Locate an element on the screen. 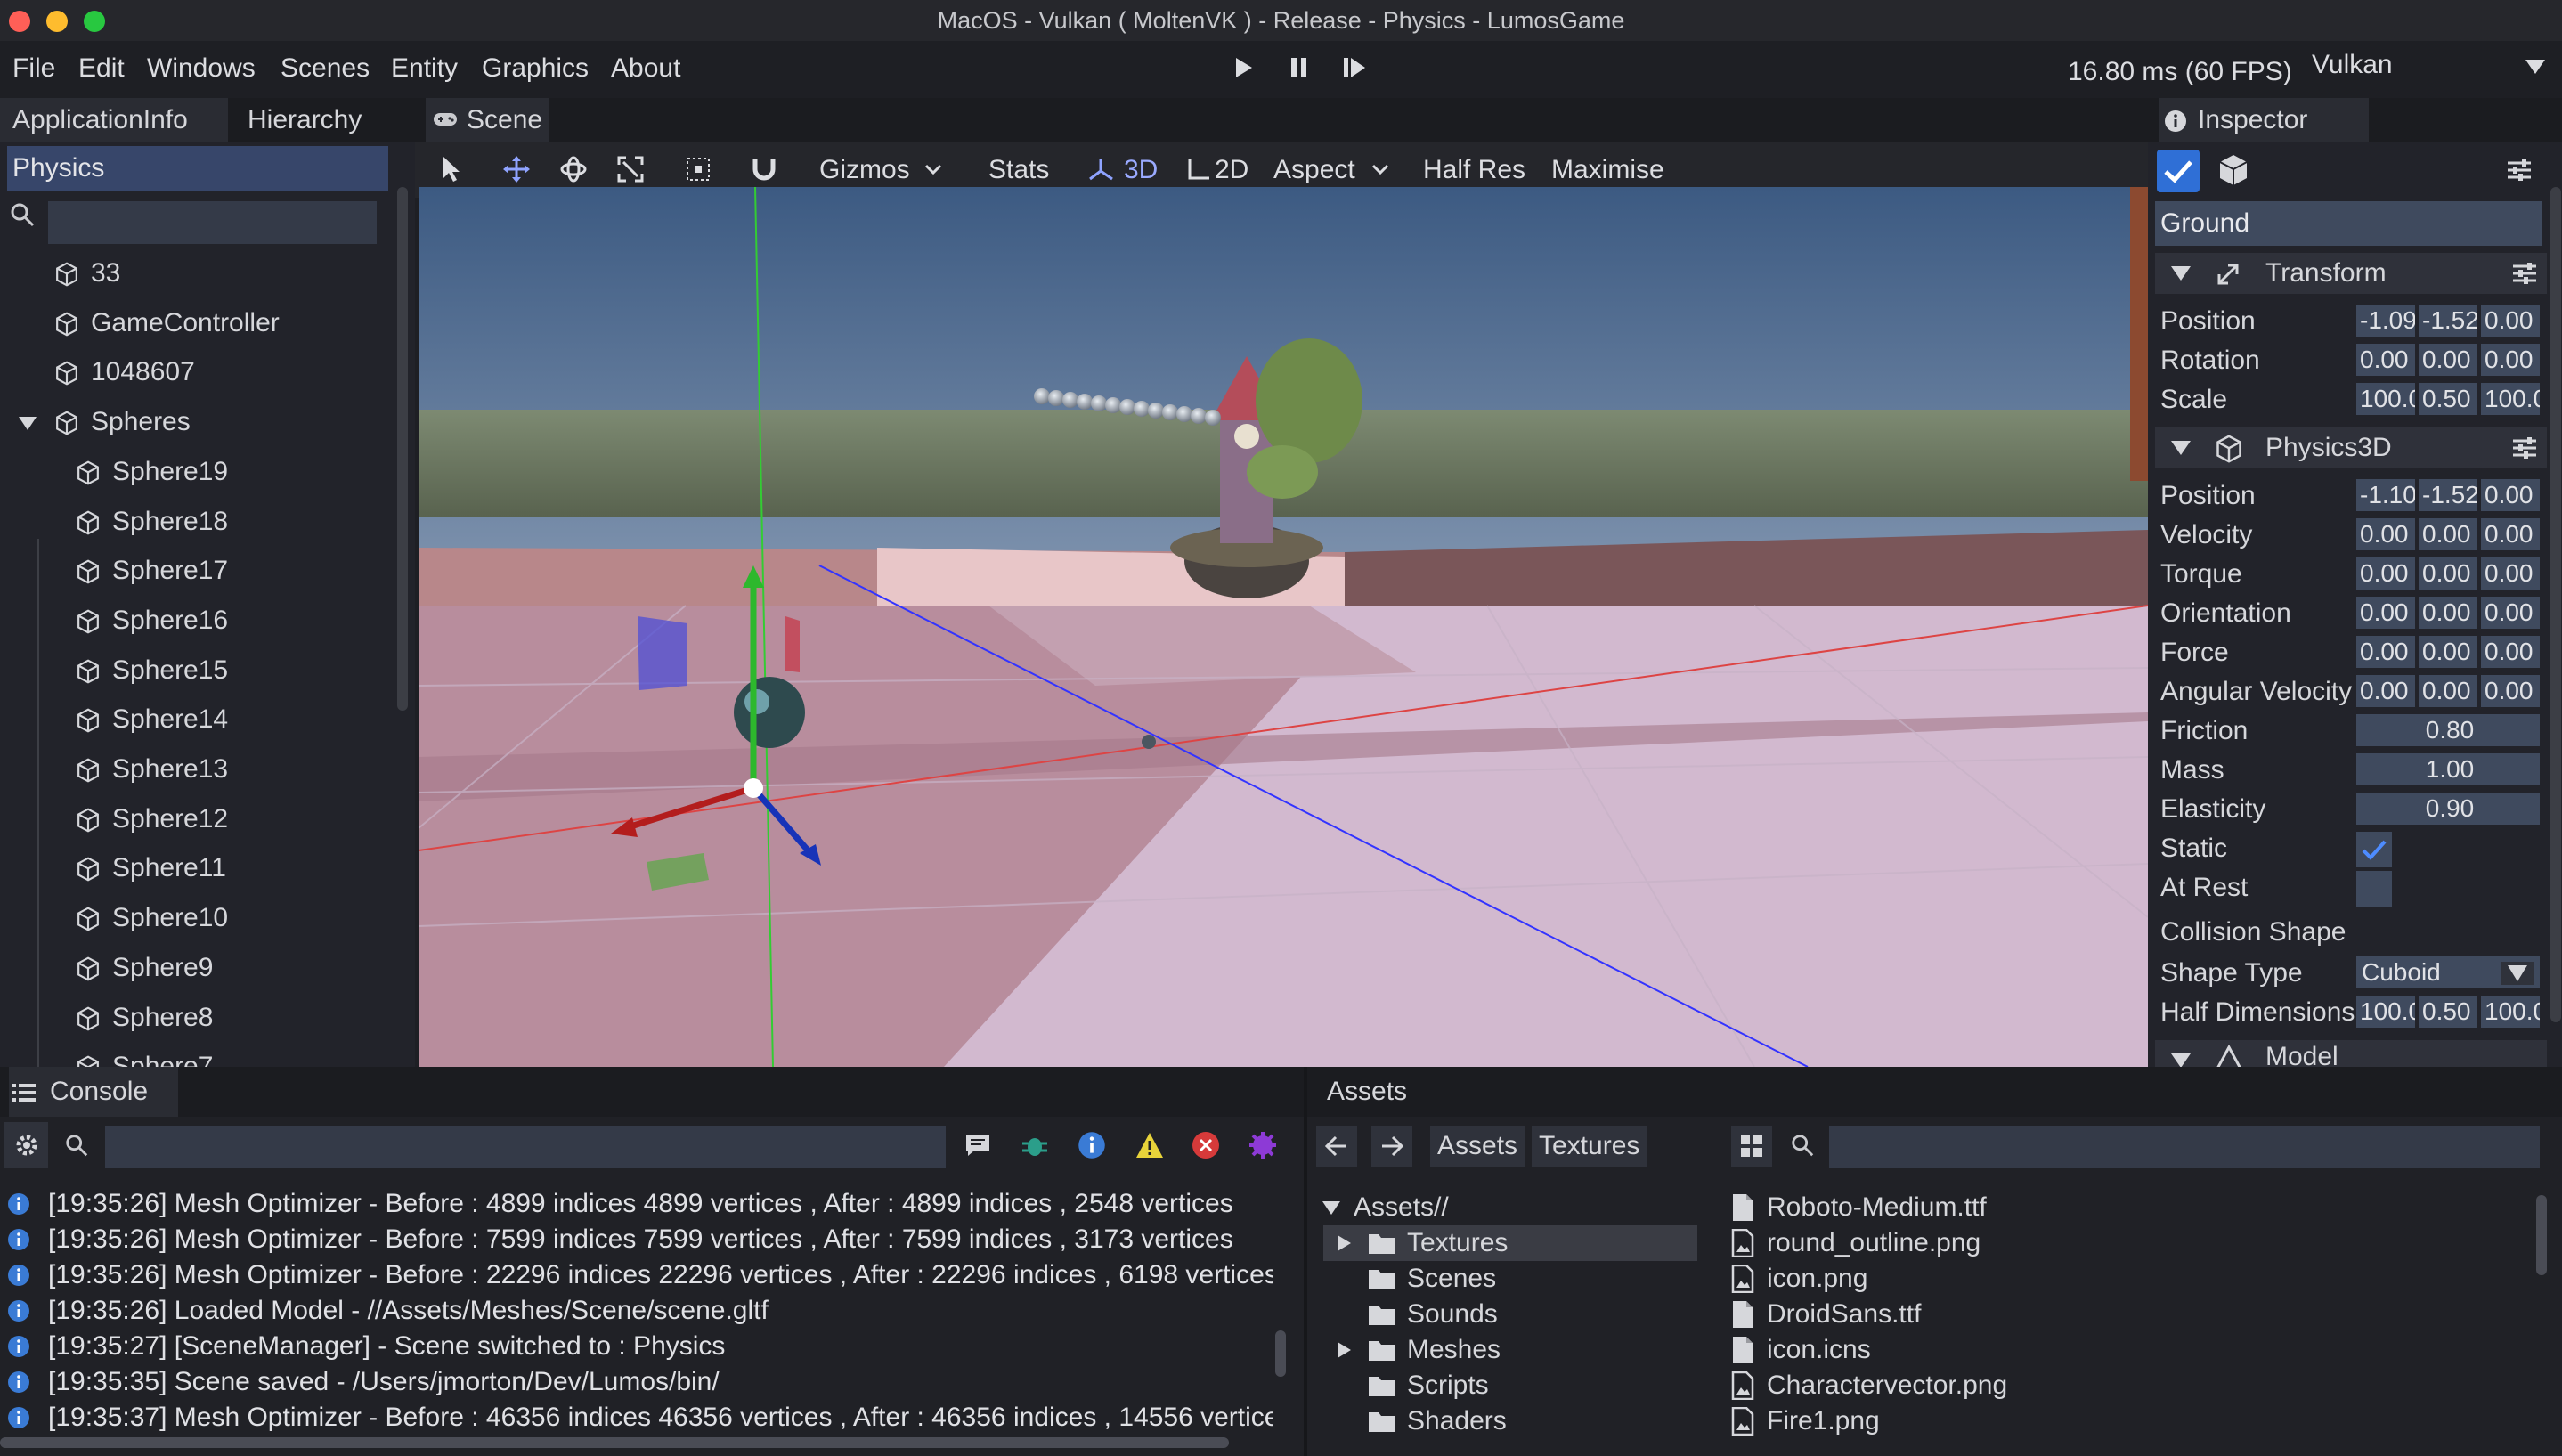  physics-force-x-field: 0.00 is located at coordinates (2385, 652).